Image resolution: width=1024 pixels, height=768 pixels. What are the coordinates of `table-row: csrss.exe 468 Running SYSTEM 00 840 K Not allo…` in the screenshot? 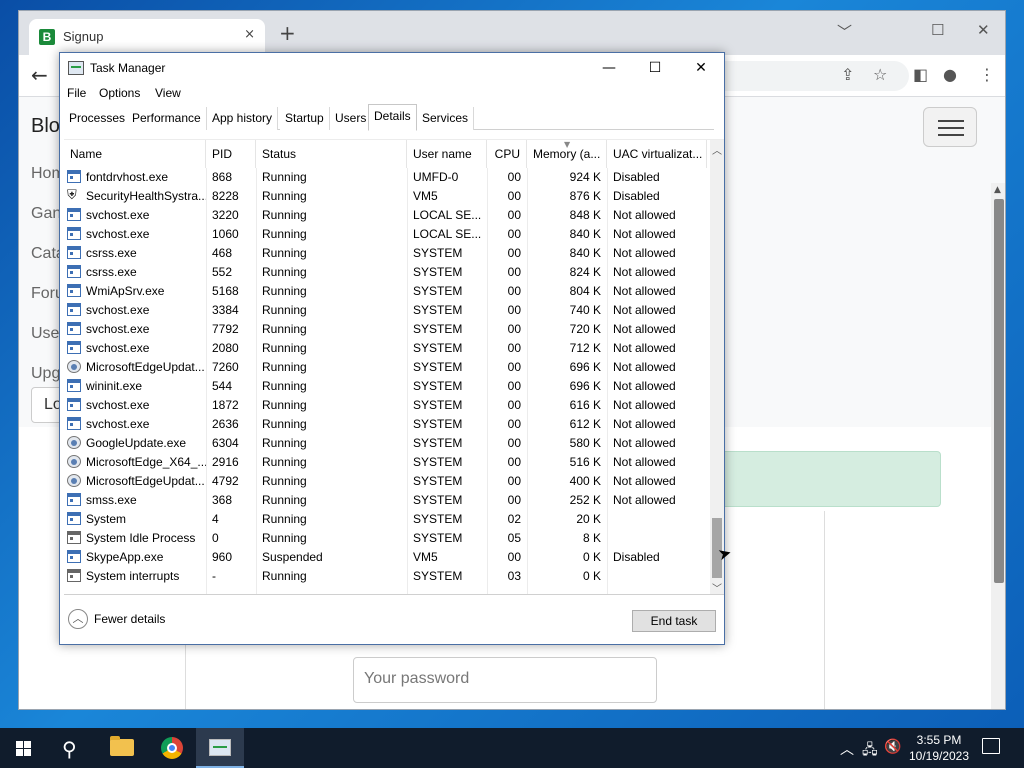 It's located at (385, 253).